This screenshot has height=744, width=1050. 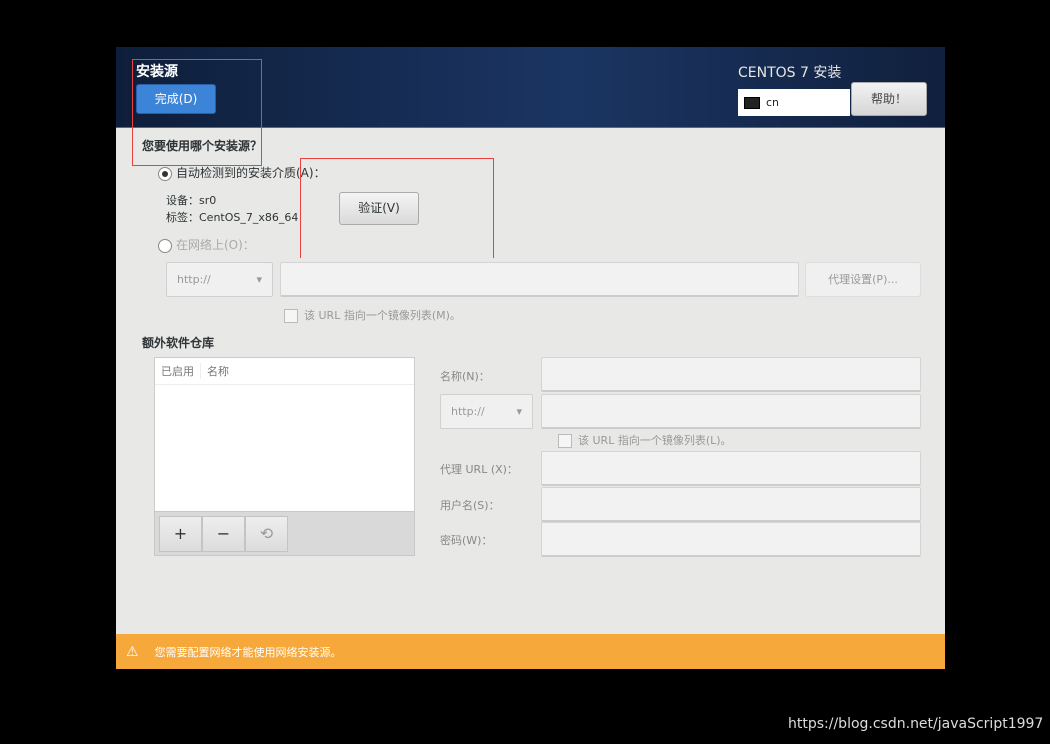 What do you see at coordinates (219, 279) in the screenshot?
I see `protocol-select: http:// ▾` at bounding box center [219, 279].